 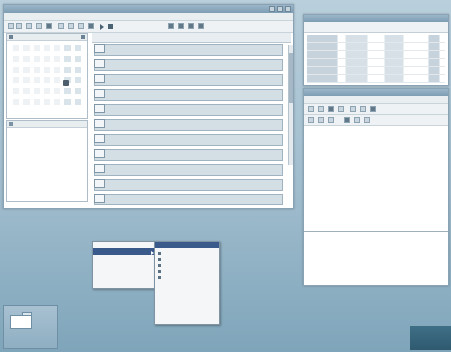 What do you see at coordinates (148, 9) in the screenshot?
I see `main-window-titlebar` at bounding box center [148, 9].